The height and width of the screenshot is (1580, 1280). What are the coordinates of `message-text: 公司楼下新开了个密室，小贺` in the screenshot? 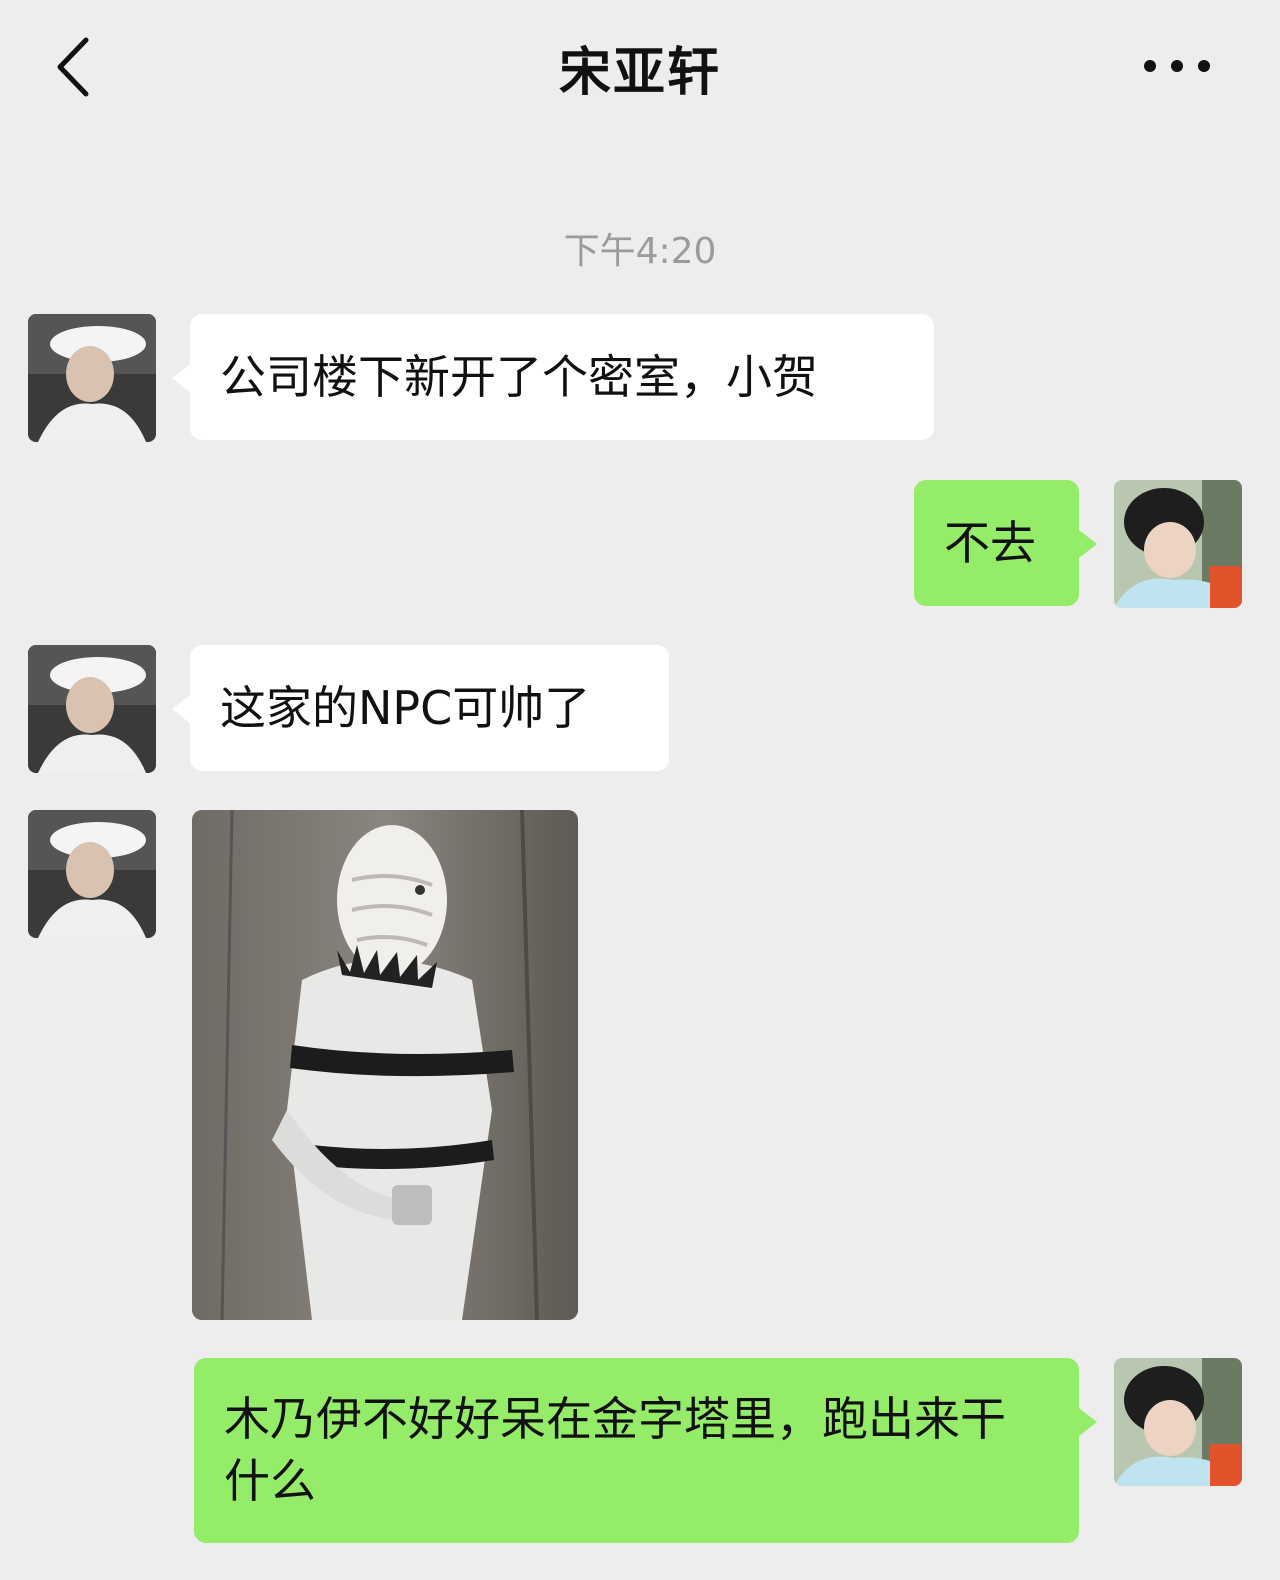 It's located at (519, 377).